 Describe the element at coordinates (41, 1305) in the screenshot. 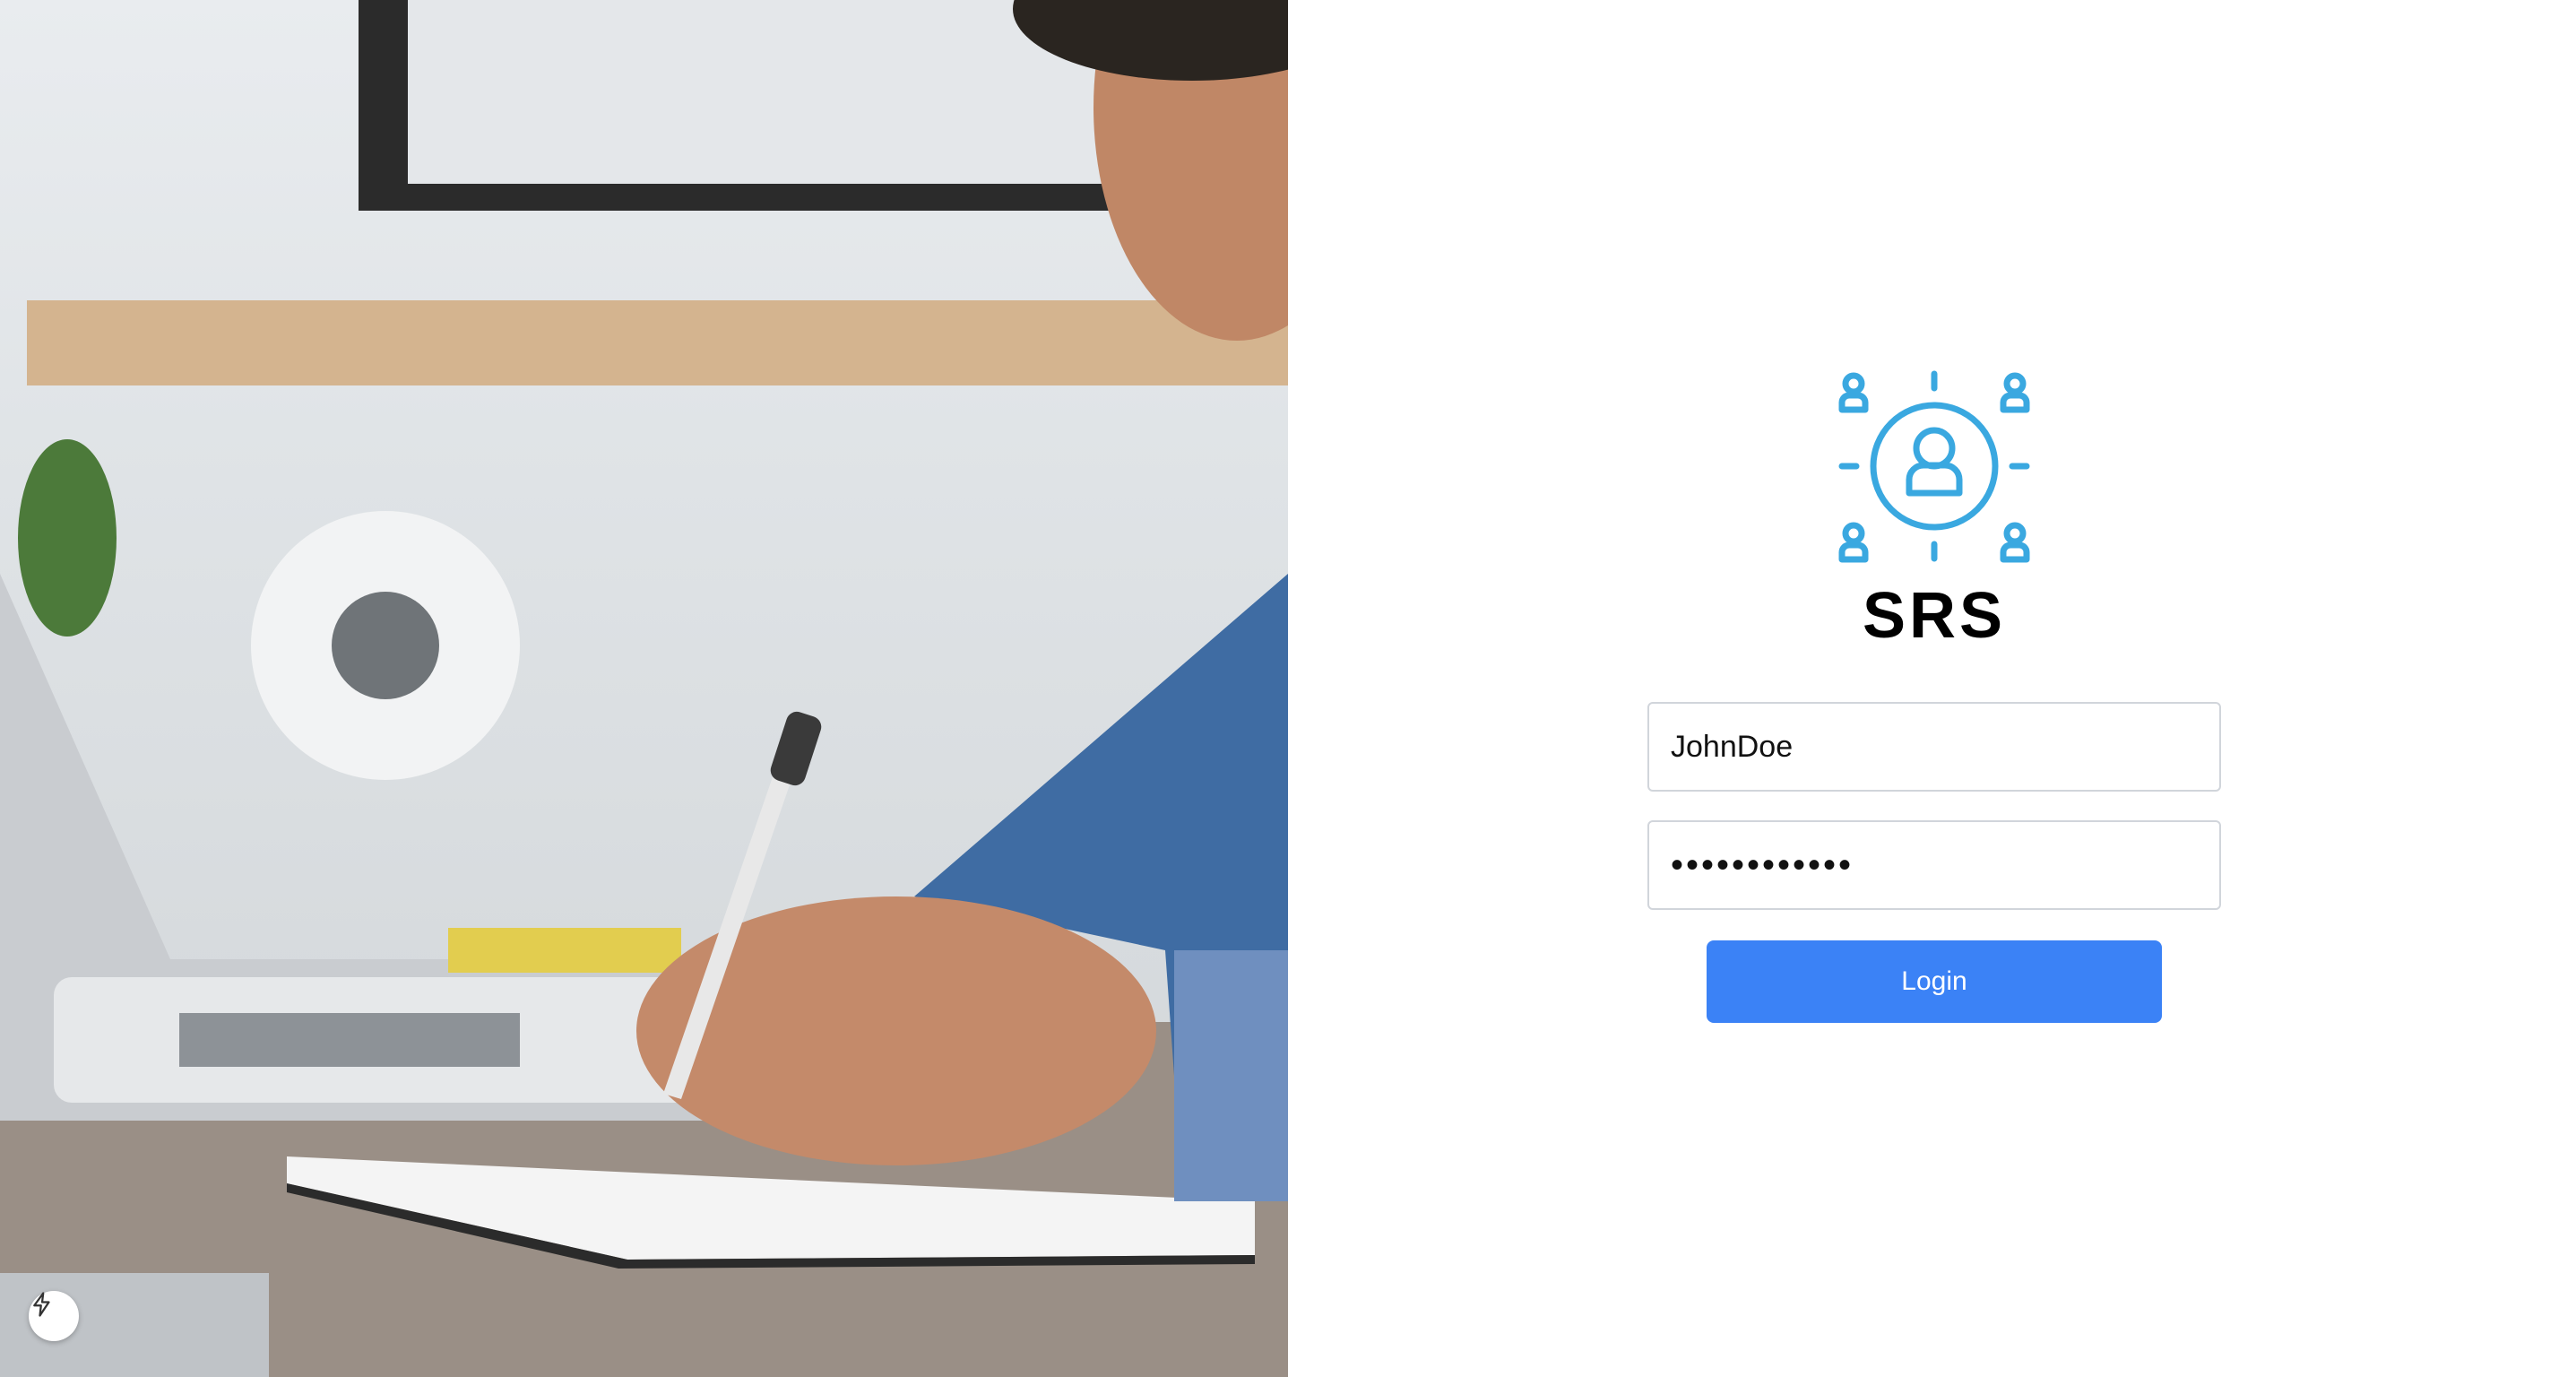

I see `lightning-bolt-glyph` at that location.